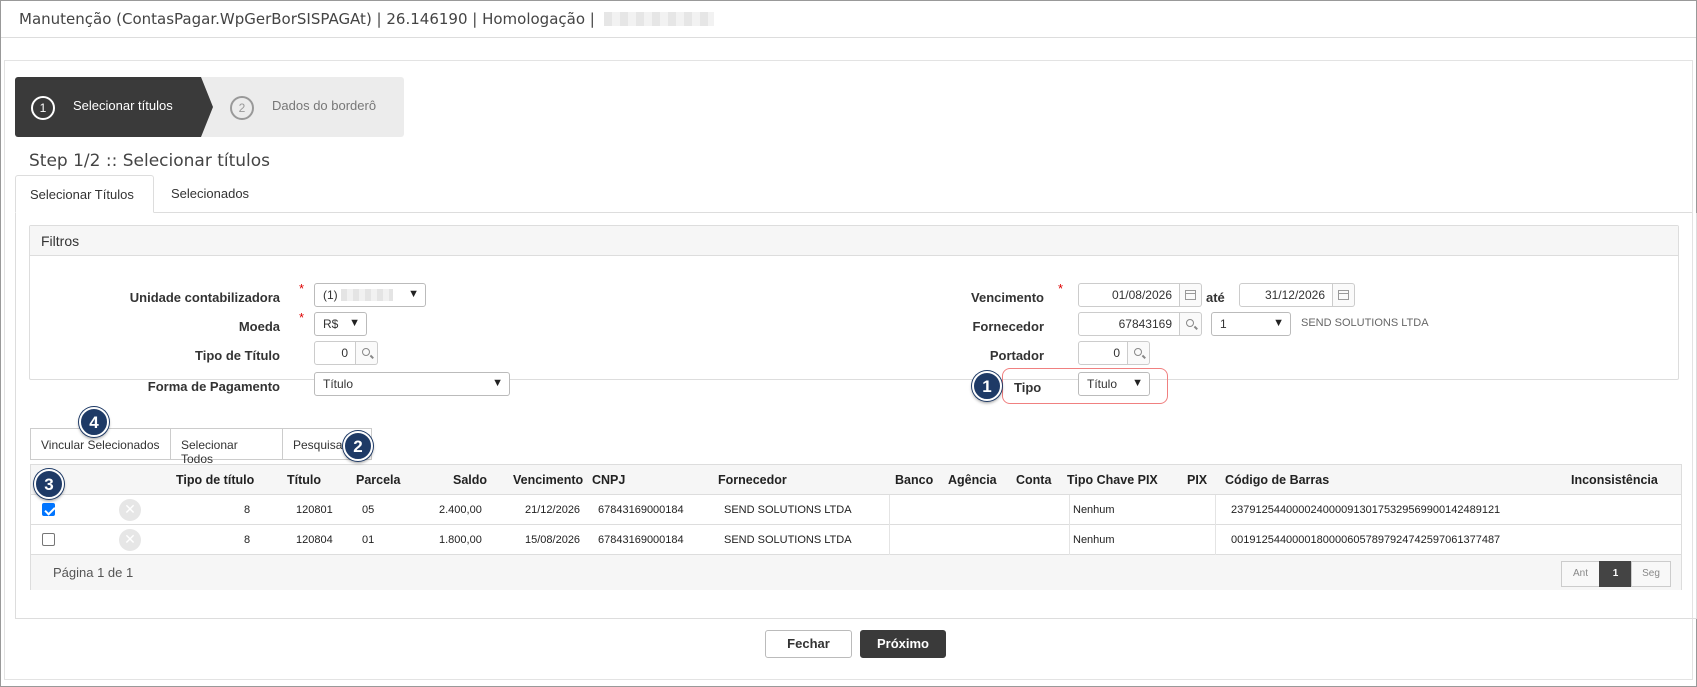 The height and width of the screenshot is (687, 1697). I want to click on tipo-select: Título ▼, so click(1114, 384).